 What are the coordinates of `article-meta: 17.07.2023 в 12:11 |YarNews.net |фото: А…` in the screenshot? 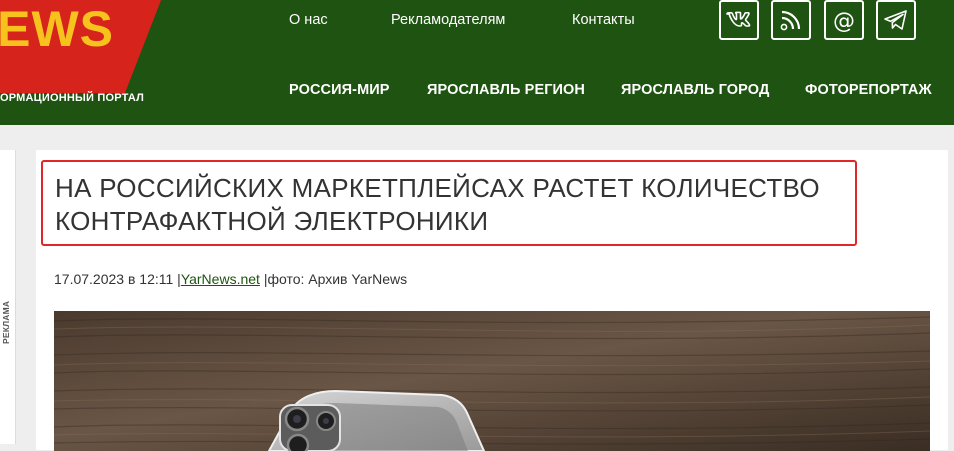 It's located at (230, 279).